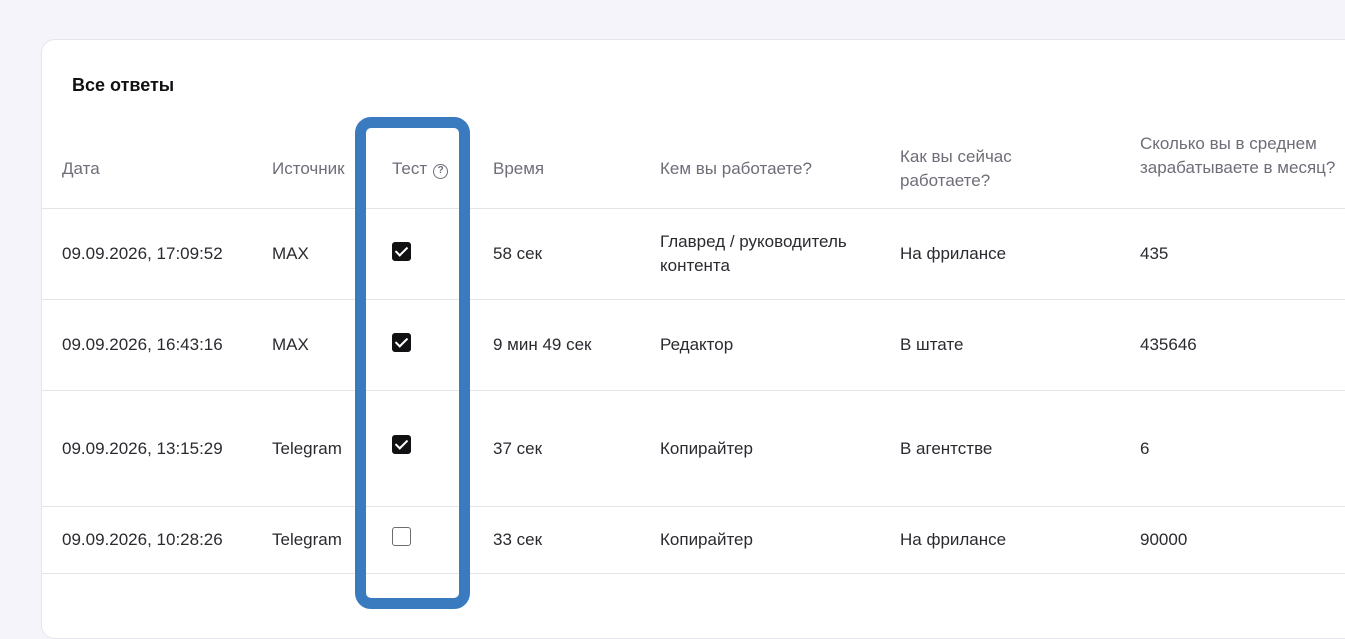 This screenshot has width=1345, height=639. Describe the element at coordinates (142, 539) in the screenshot. I see `cell-date: 09.09.2026, 10:28:26` at that location.